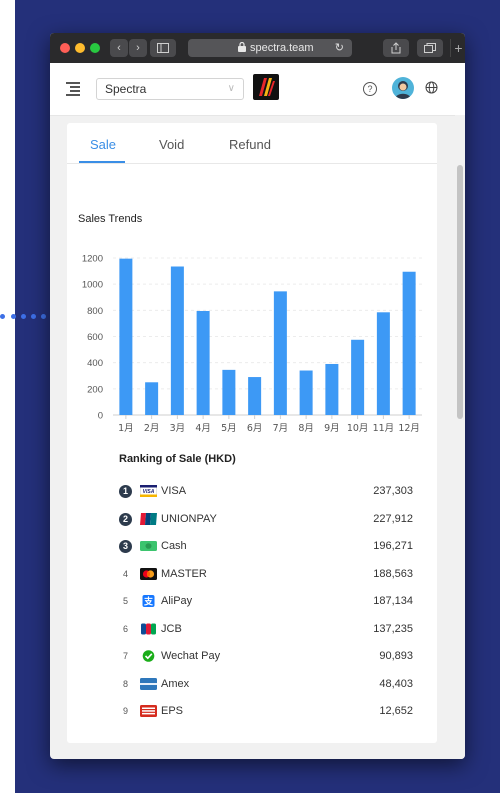 This screenshot has width=500, height=793. Describe the element at coordinates (393, 518) in the screenshot. I see `sale-amount: 227,912` at that location.